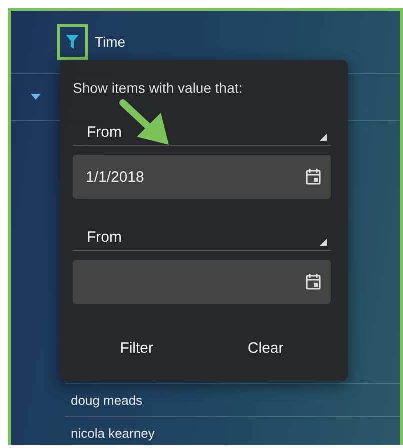 This screenshot has height=448, width=403. What do you see at coordinates (110, 42) in the screenshot?
I see `column-header: Time` at bounding box center [110, 42].